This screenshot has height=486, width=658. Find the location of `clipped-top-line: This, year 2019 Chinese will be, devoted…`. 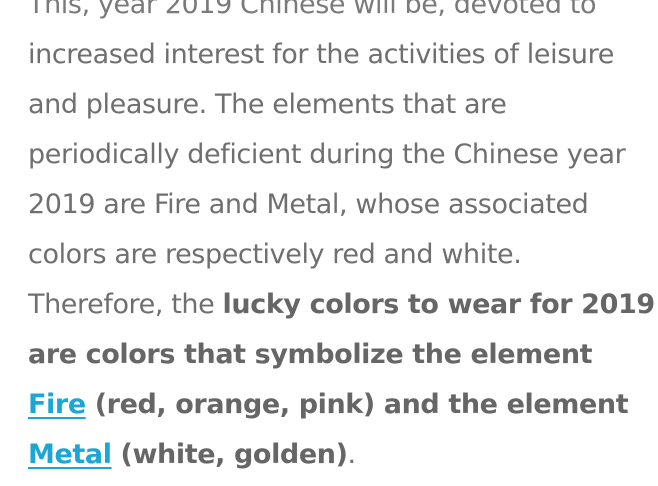

clipped-top-line: This, year 2019 Chinese will be, devoted… is located at coordinates (312, 10).